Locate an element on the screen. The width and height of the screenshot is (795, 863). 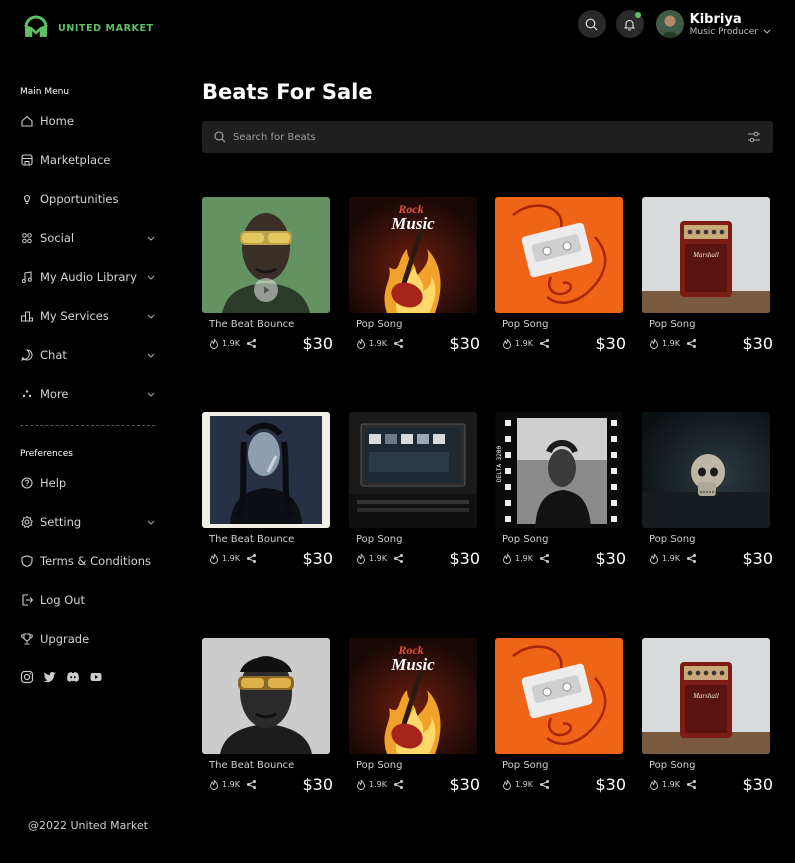
sidebar-divider is located at coordinates (87, 425).